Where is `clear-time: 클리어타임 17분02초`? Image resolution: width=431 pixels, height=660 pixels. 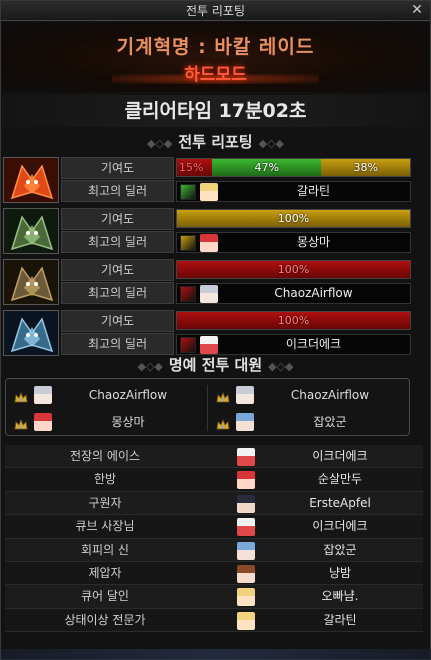 clear-time: 클리어타임 17분02초 is located at coordinates (215, 111).